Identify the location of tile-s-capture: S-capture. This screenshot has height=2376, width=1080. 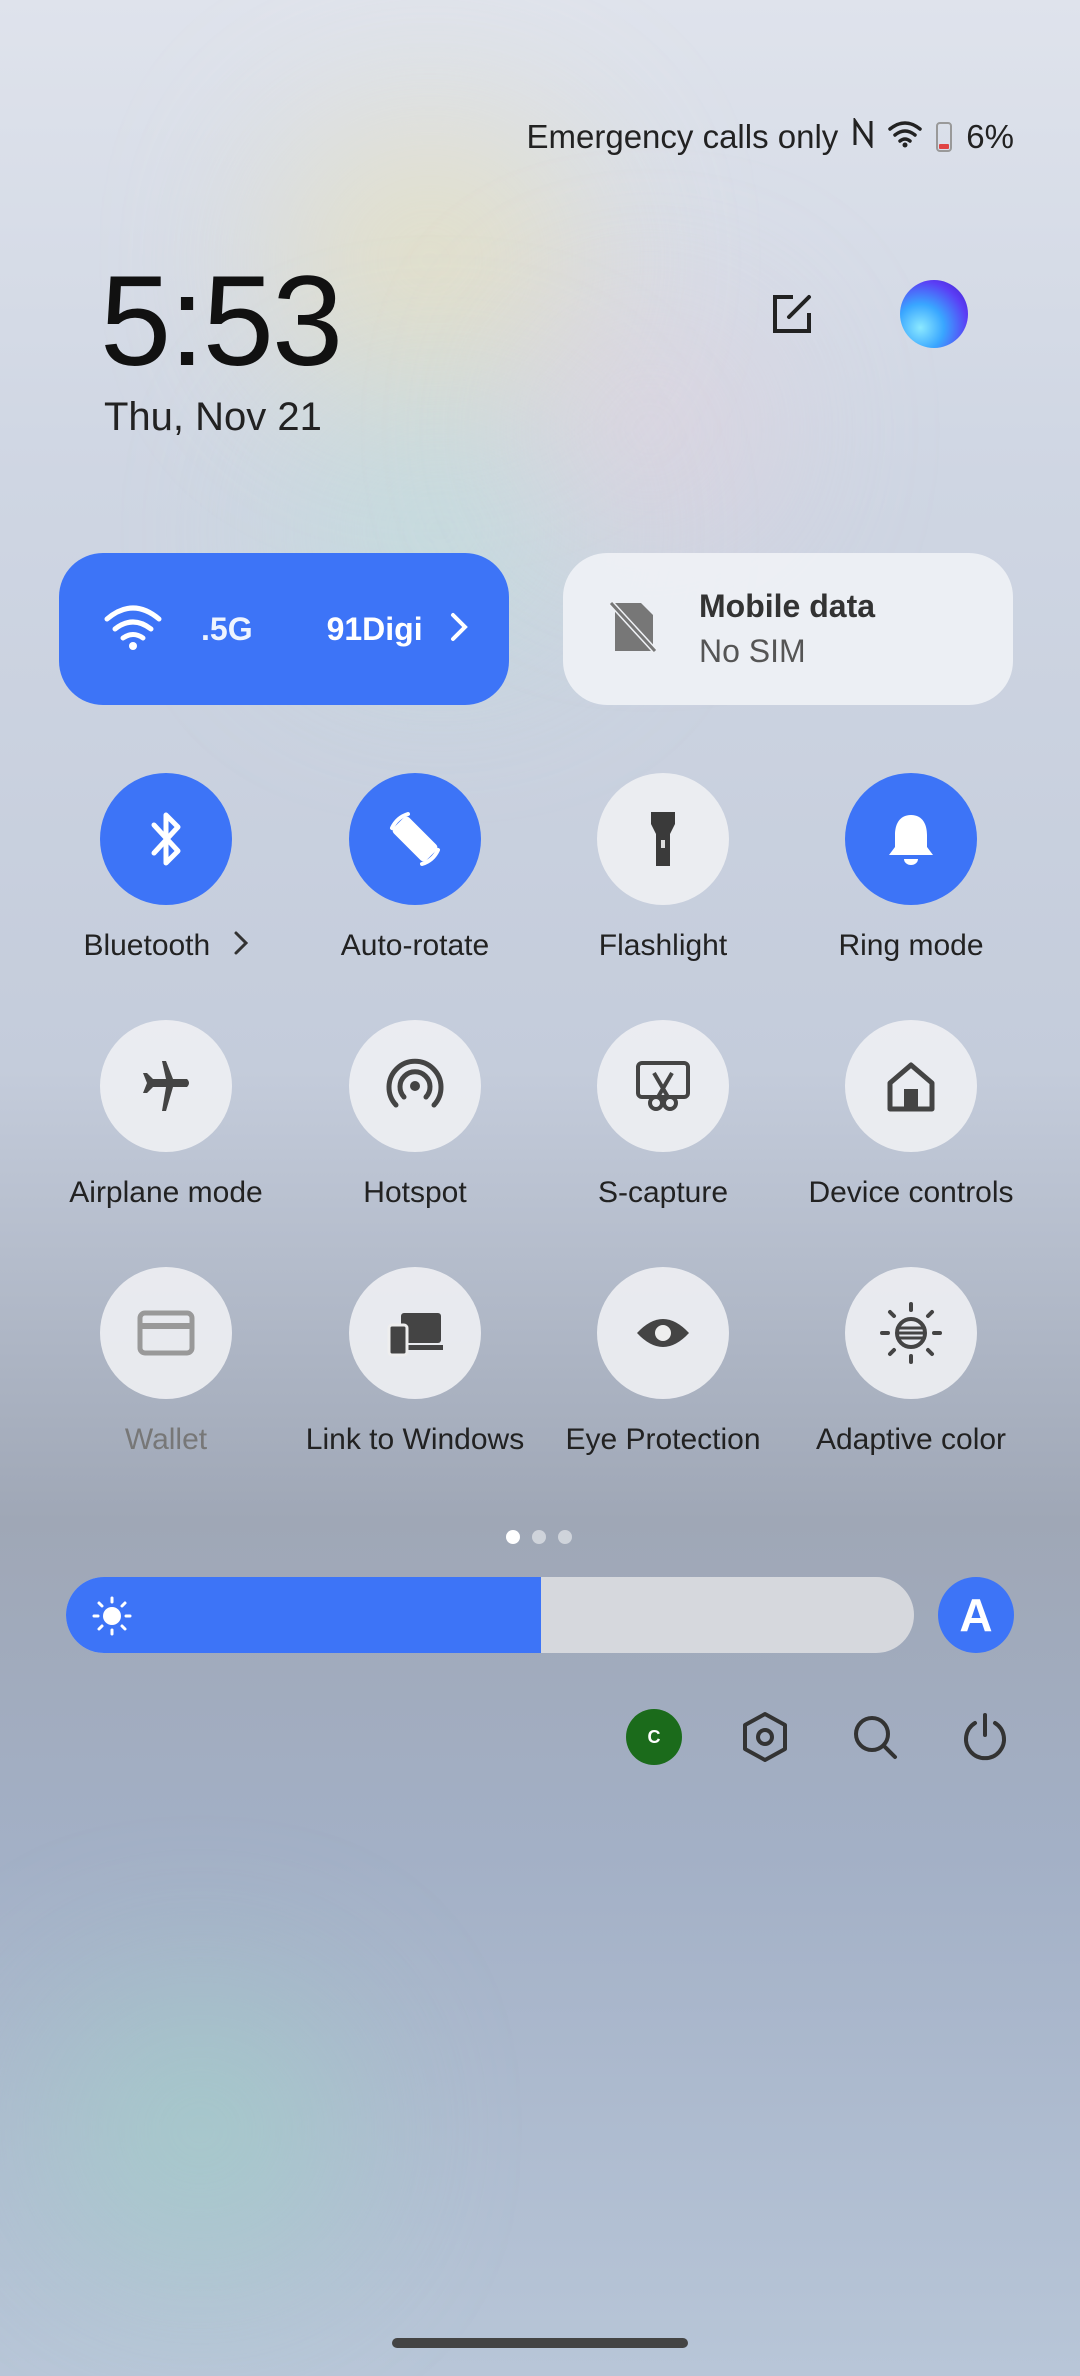
(663, 1115).